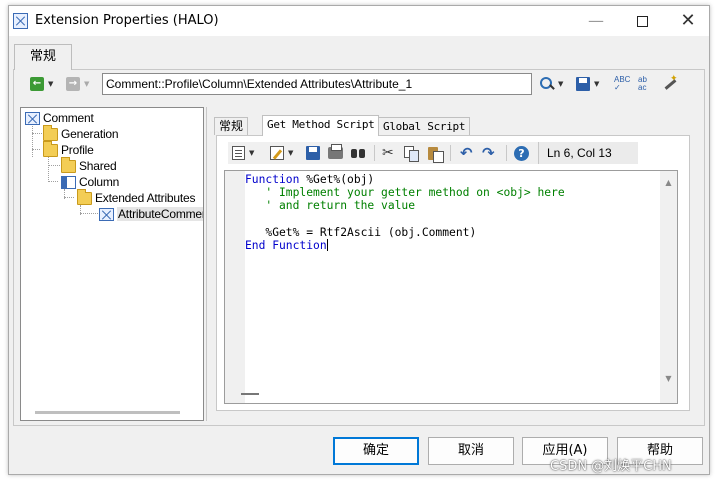 The image size is (718, 482). Describe the element at coordinates (321, 125) in the screenshot. I see `tab-get-method-script: Get Method Script` at that location.